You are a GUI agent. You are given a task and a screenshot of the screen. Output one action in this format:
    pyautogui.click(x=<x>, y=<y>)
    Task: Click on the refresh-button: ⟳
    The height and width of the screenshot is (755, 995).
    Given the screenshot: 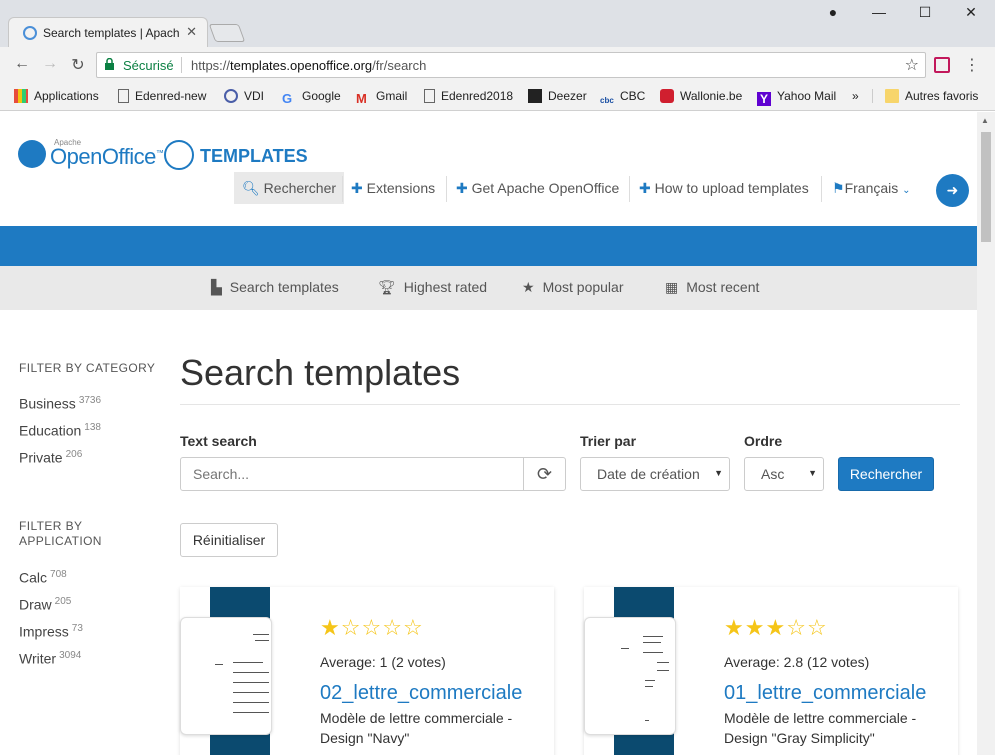 What is the action you would take?
    pyautogui.click(x=544, y=474)
    